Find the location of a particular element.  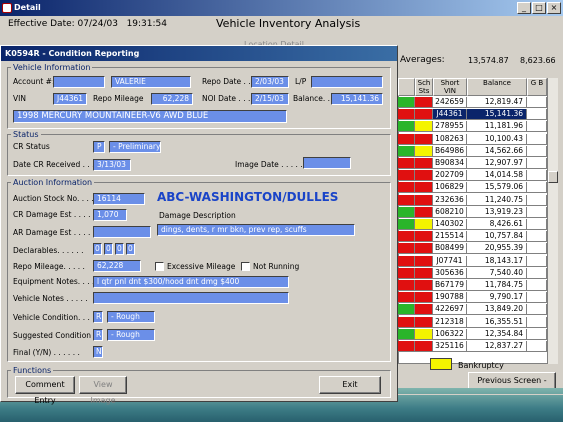

ar-damage-field is located at coordinates (122, 232).